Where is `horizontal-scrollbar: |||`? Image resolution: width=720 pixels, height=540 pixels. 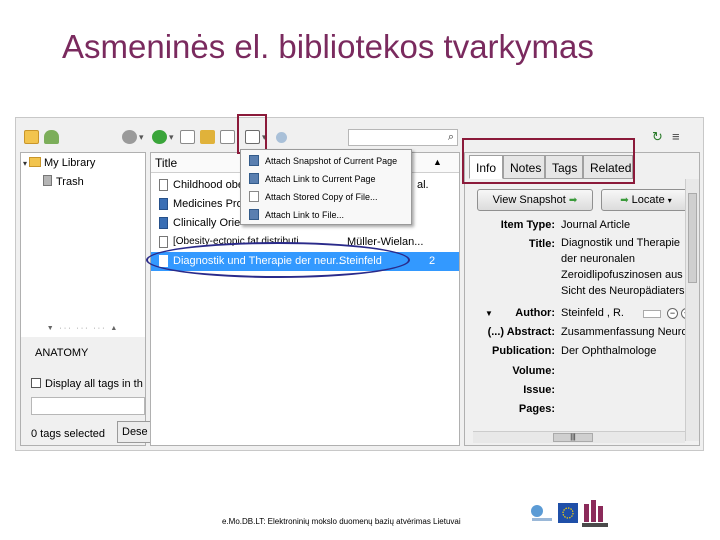 horizontal-scrollbar: ||| is located at coordinates (579, 437).